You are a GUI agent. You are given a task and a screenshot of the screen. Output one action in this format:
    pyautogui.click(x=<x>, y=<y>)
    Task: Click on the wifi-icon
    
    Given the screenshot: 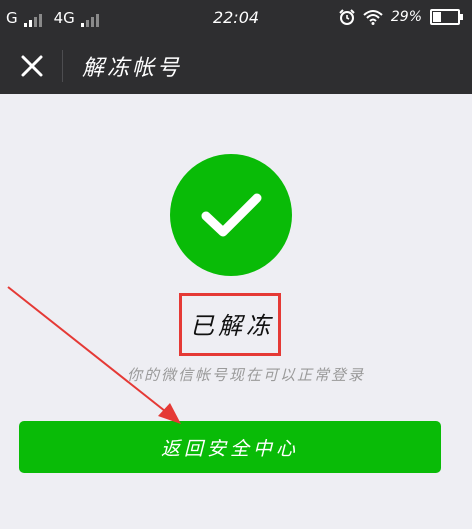 What is the action you would take?
    pyautogui.click(x=373, y=17)
    